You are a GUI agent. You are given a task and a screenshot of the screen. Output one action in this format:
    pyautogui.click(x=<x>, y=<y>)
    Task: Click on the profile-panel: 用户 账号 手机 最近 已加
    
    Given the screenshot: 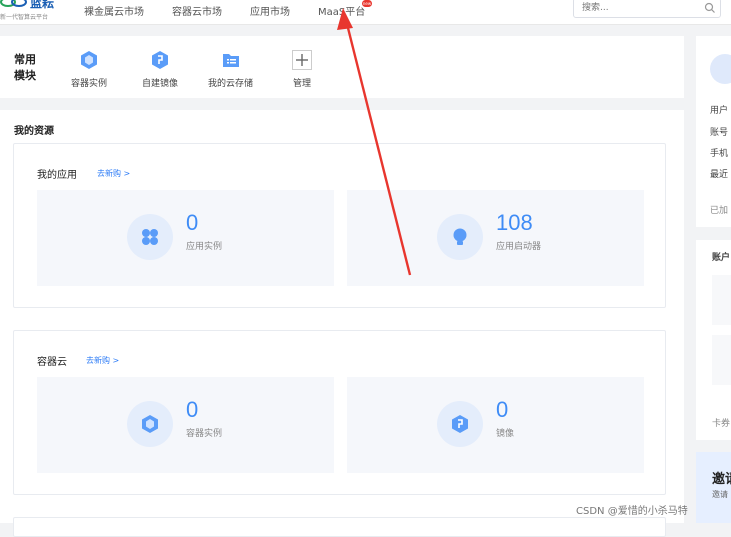 What is the action you would take?
    pyautogui.click(x=713, y=131)
    